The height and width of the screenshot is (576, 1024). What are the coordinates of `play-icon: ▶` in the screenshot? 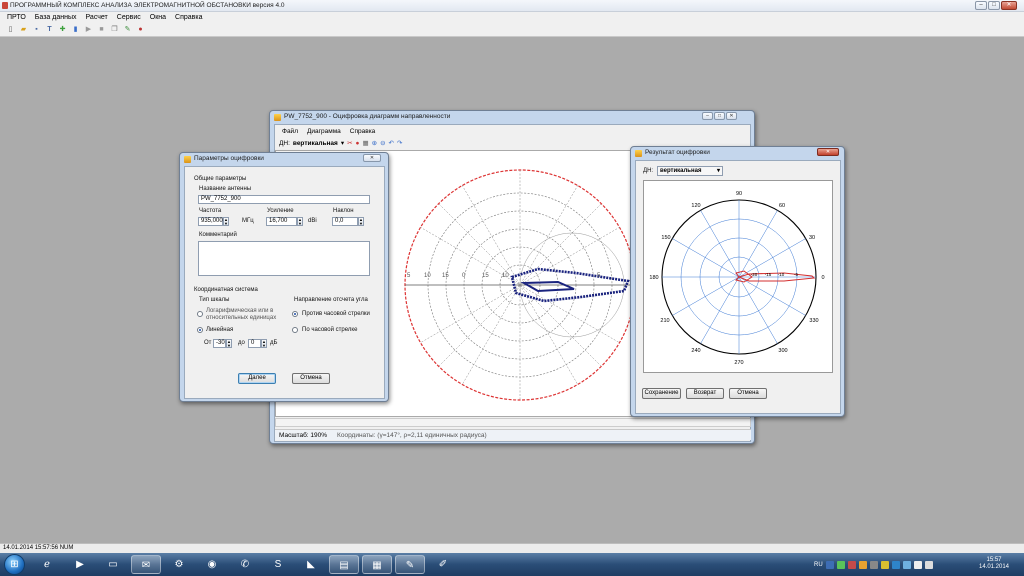 It's located at (88, 29).